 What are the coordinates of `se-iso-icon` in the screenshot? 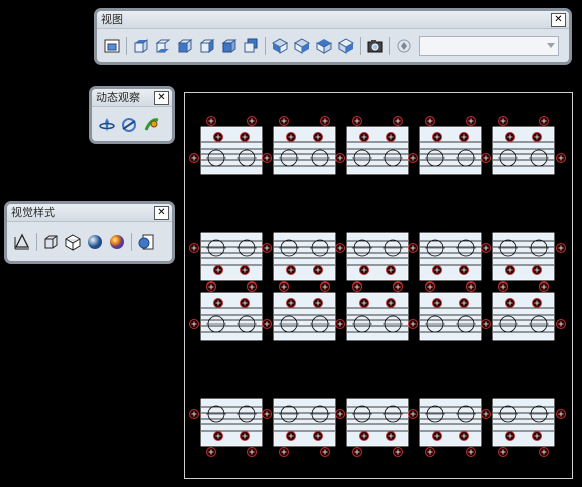 It's located at (302, 46).